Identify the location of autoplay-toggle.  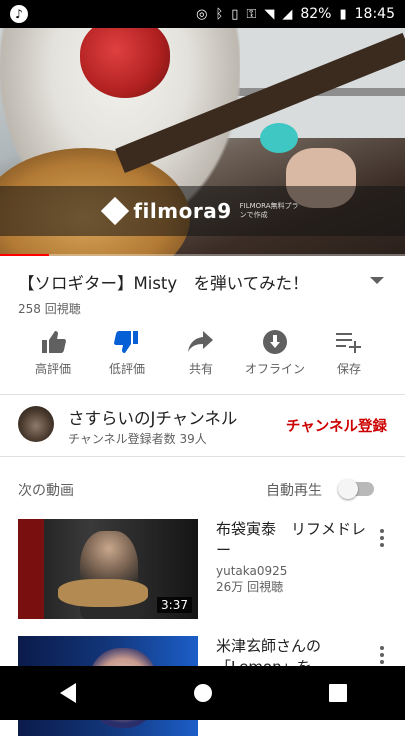
(356, 489).